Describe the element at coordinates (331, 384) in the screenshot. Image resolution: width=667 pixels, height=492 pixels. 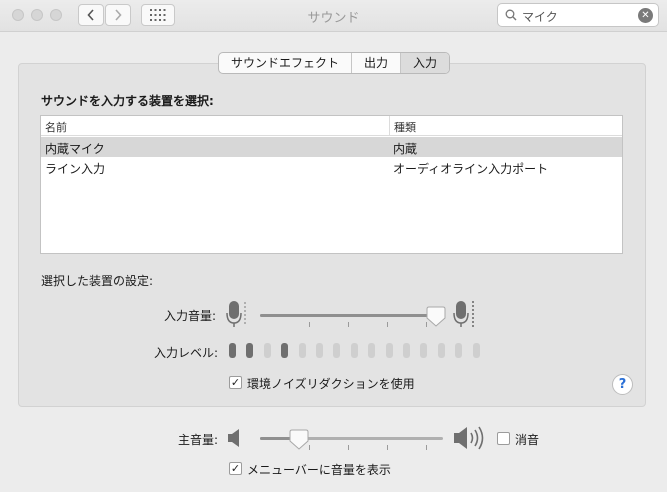
I see `noise-reduction-label: 環境ノイズリダクションを使用` at that location.